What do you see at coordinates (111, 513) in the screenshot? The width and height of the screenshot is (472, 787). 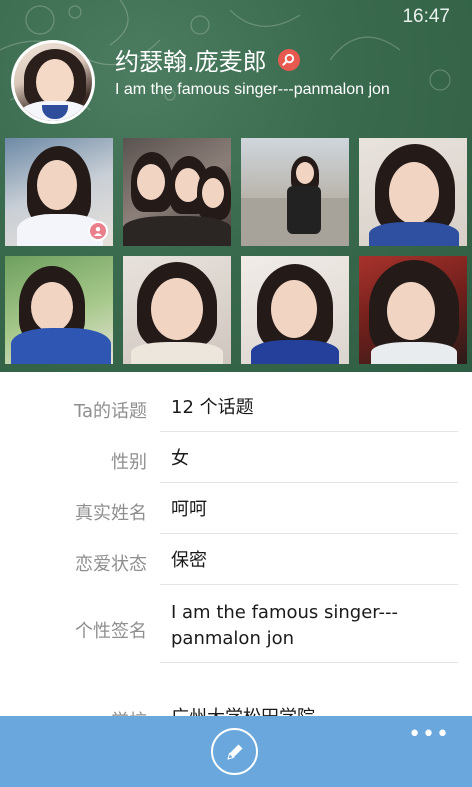 I see `real-name-label: 真实姓名` at bounding box center [111, 513].